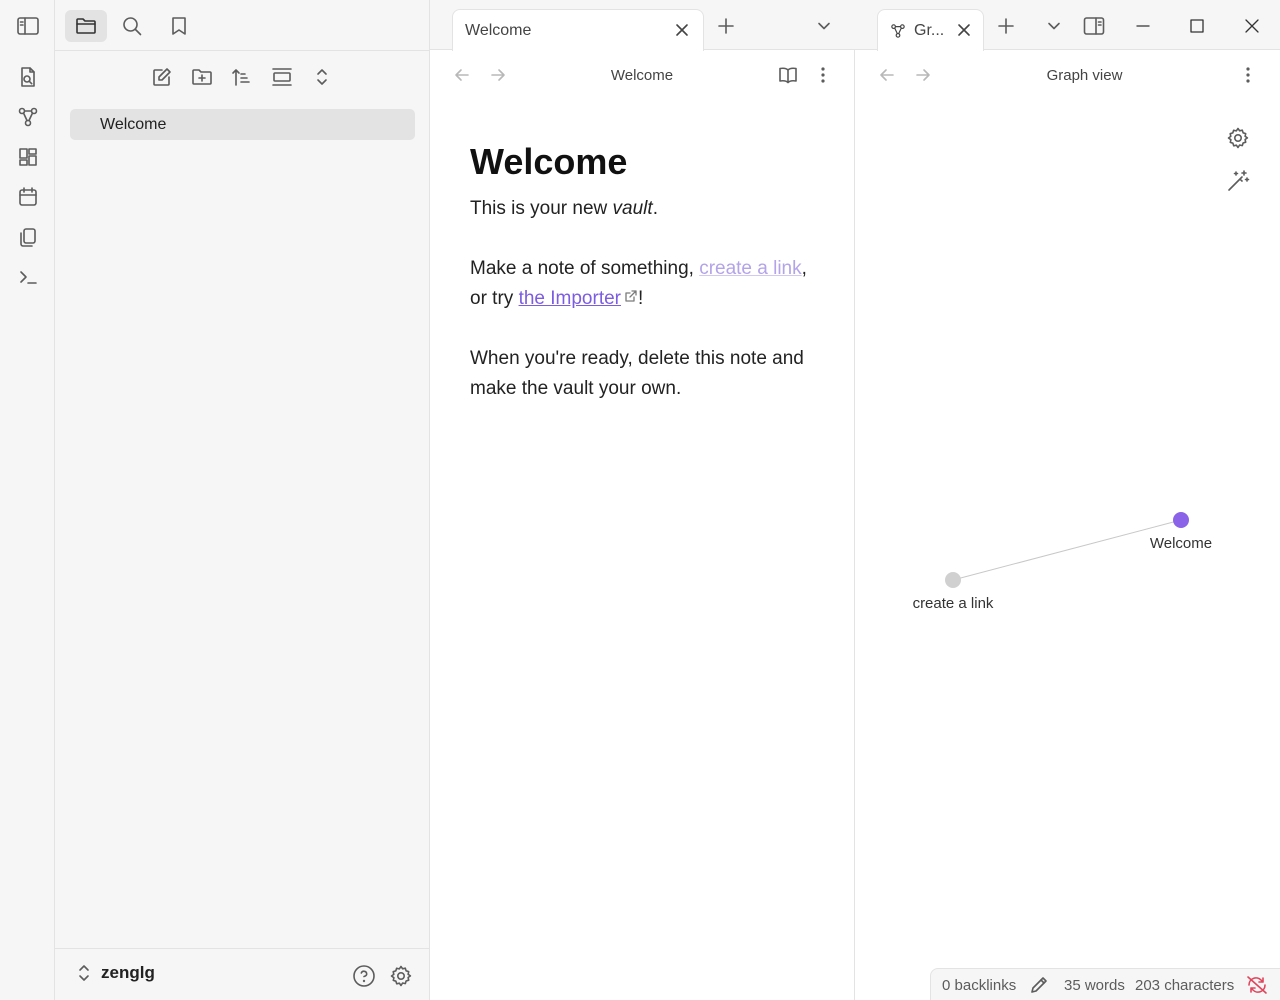  I want to click on pencil-icon, so click(1039, 985).